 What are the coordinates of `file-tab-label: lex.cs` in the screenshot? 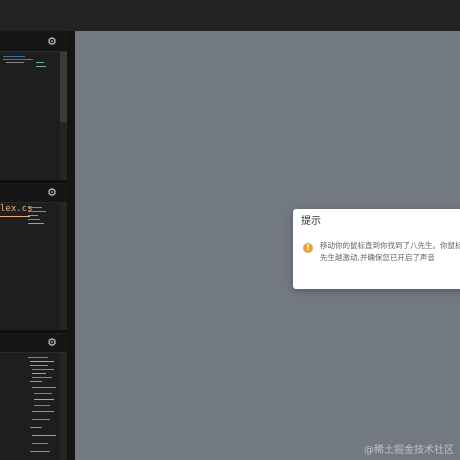 It's located at (16, 209).